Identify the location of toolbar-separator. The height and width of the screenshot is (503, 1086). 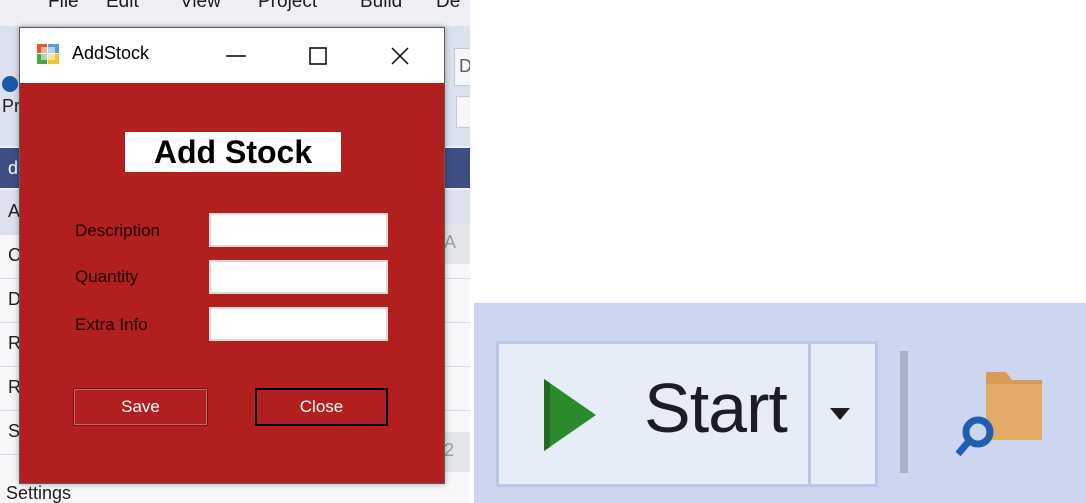
(904, 412).